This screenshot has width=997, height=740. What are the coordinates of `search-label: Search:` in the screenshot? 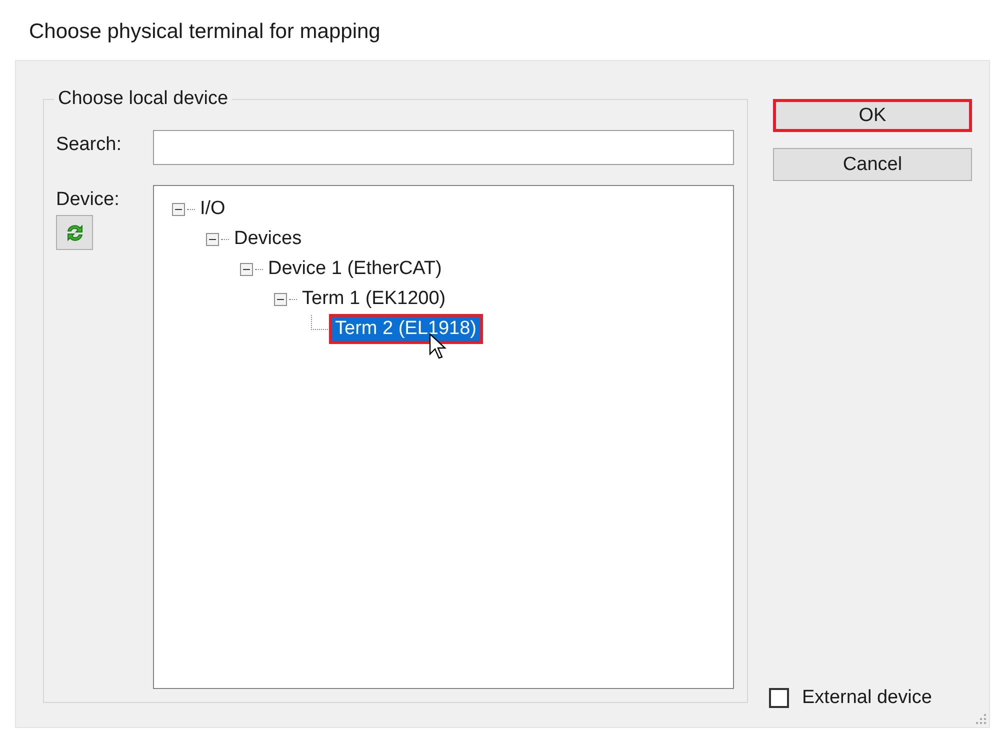 It's located at (89, 145).